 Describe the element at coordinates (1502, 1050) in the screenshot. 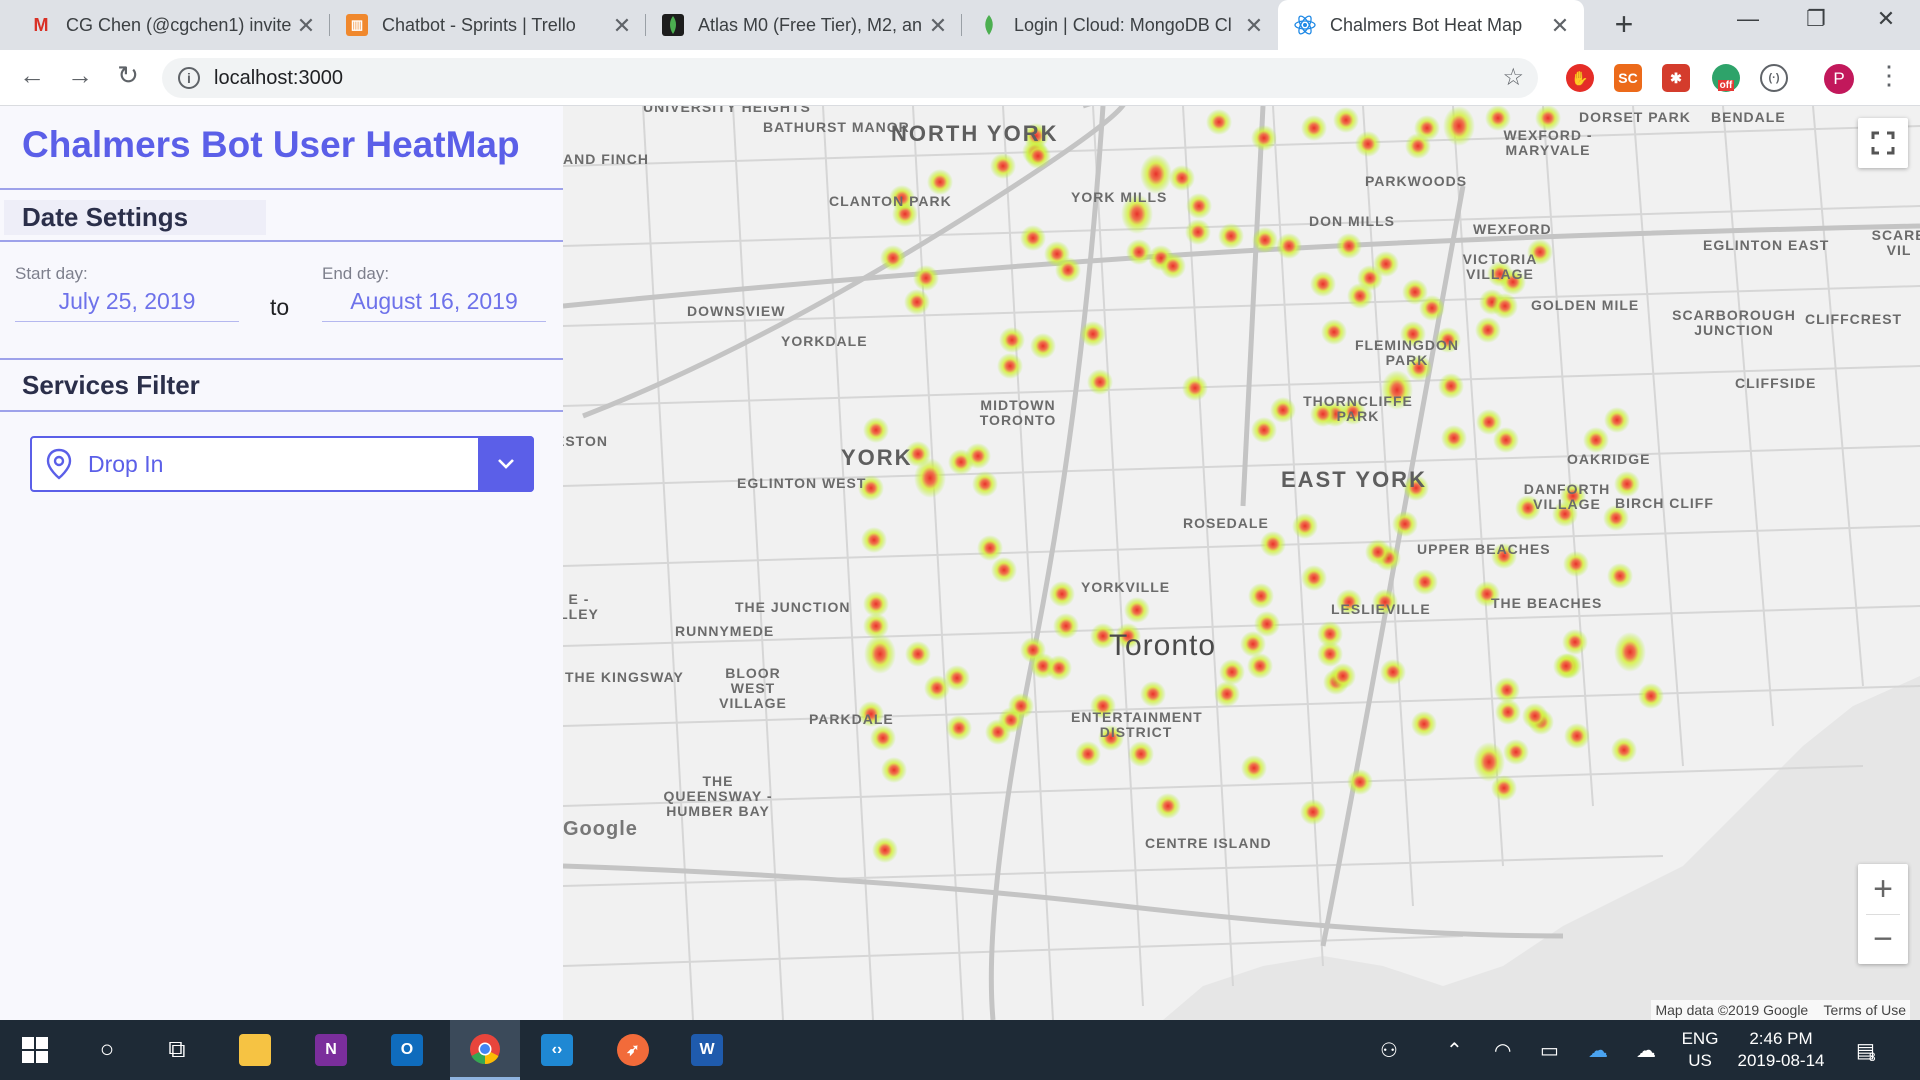

I see `network-icon: ◠` at that location.